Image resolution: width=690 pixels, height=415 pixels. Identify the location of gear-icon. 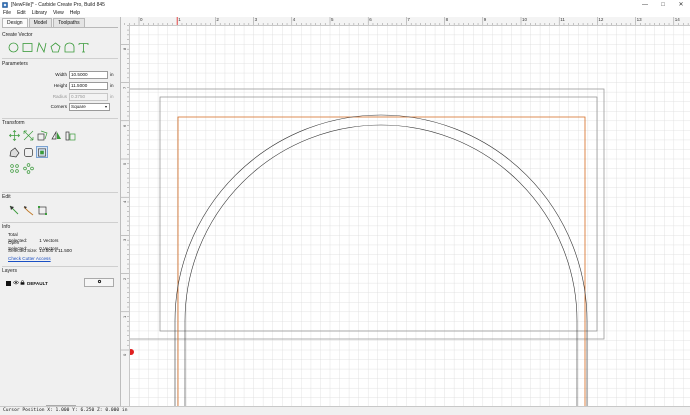
(99, 282).